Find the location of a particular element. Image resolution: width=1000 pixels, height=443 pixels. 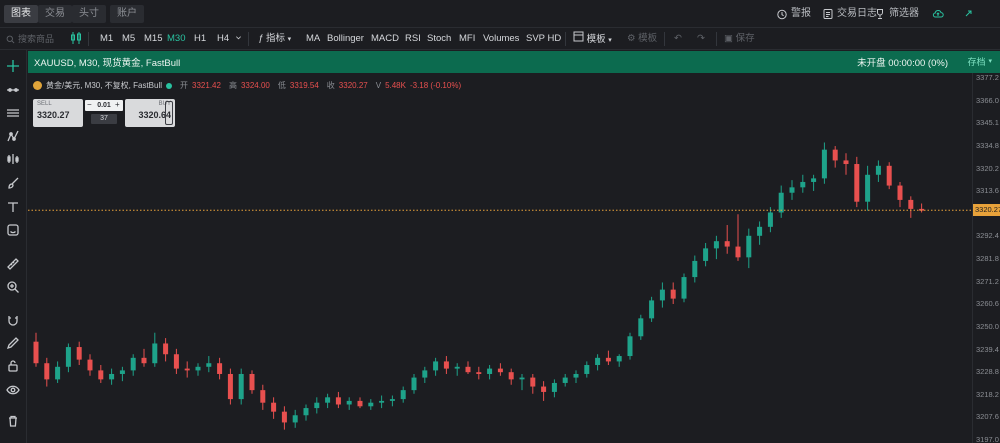

trendline-tool is located at coordinates (13, 90).